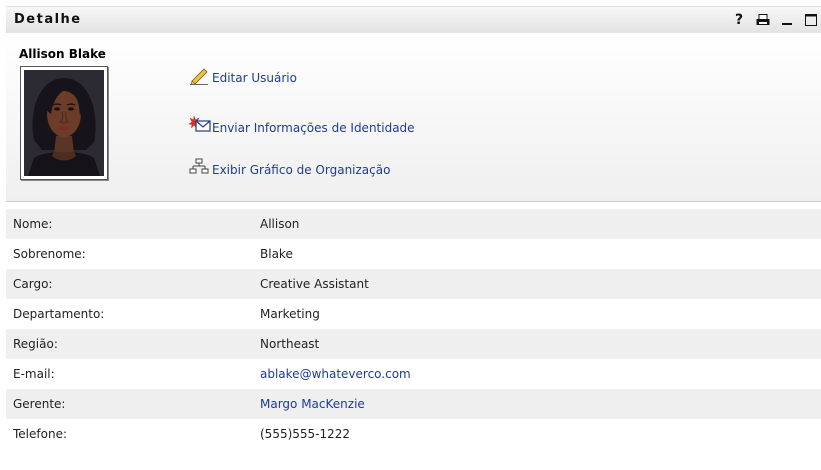  What do you see at coordinates (290, 344) in the screenshot?
I see `field-value: Northeast` at bounding box center [290, 344].